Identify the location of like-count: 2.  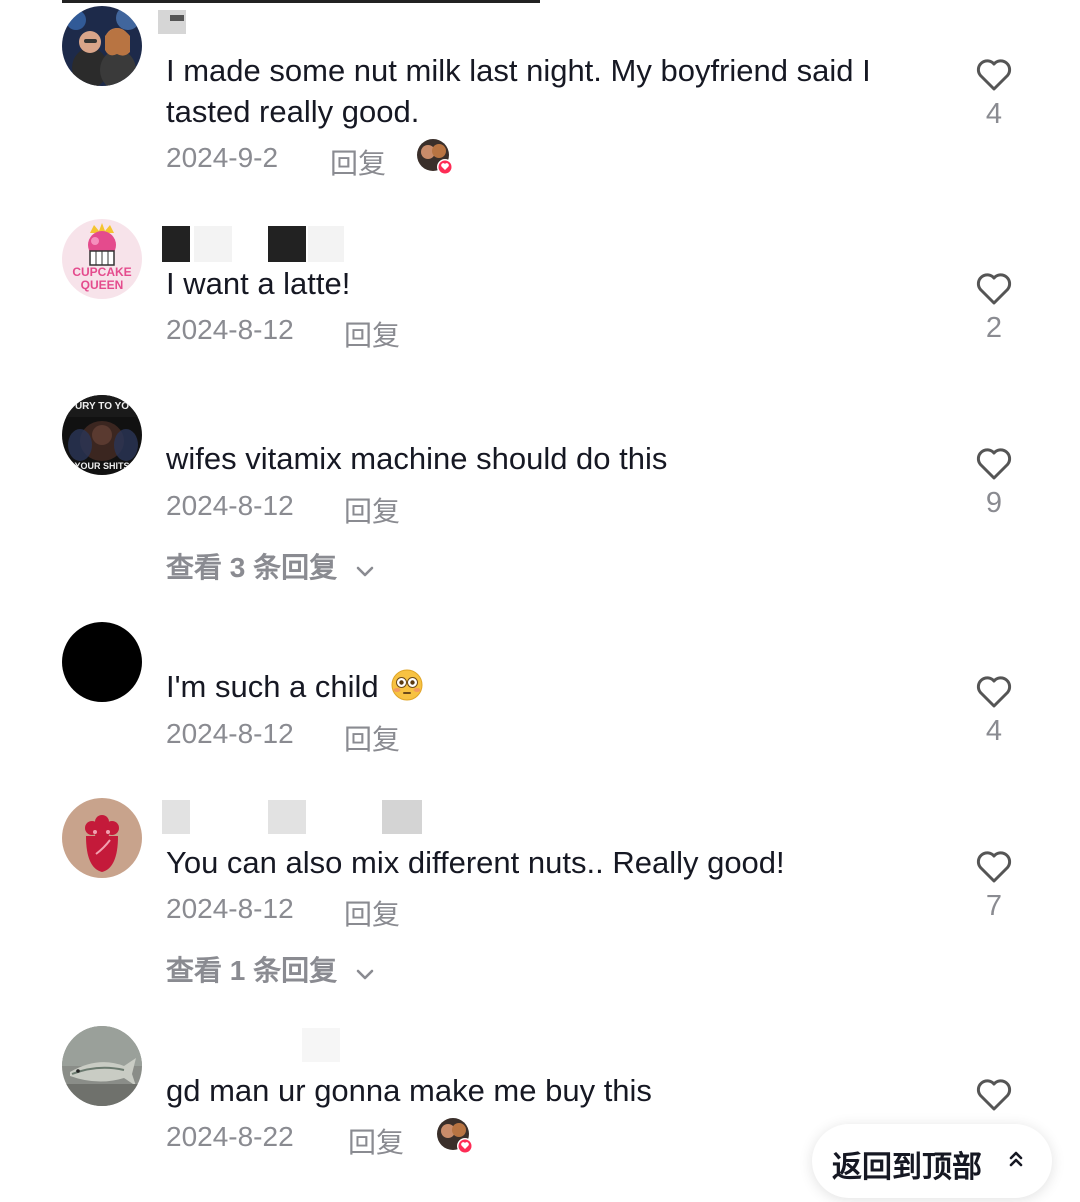
(994, 328).